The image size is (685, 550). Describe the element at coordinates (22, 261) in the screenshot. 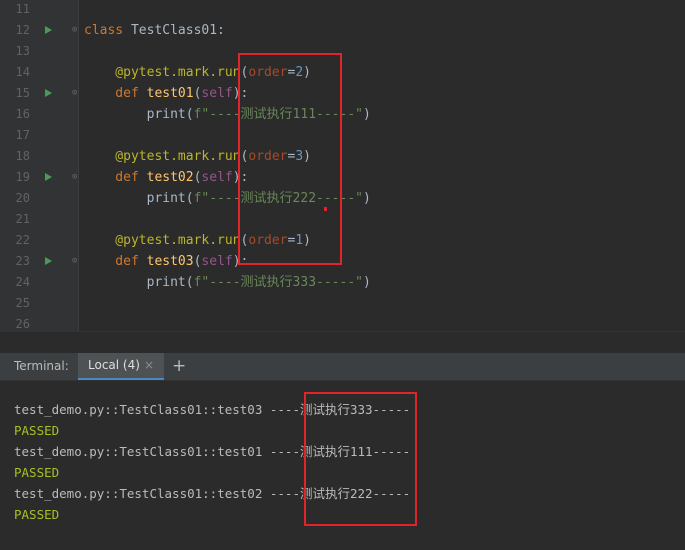

I see `line-number: 23` at that location.